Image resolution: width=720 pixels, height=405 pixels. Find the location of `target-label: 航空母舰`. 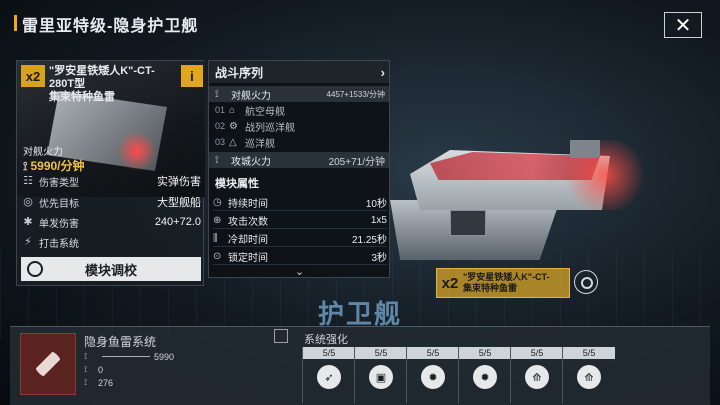

target-label: 航空母舰 is located at coordinates (265, 112).